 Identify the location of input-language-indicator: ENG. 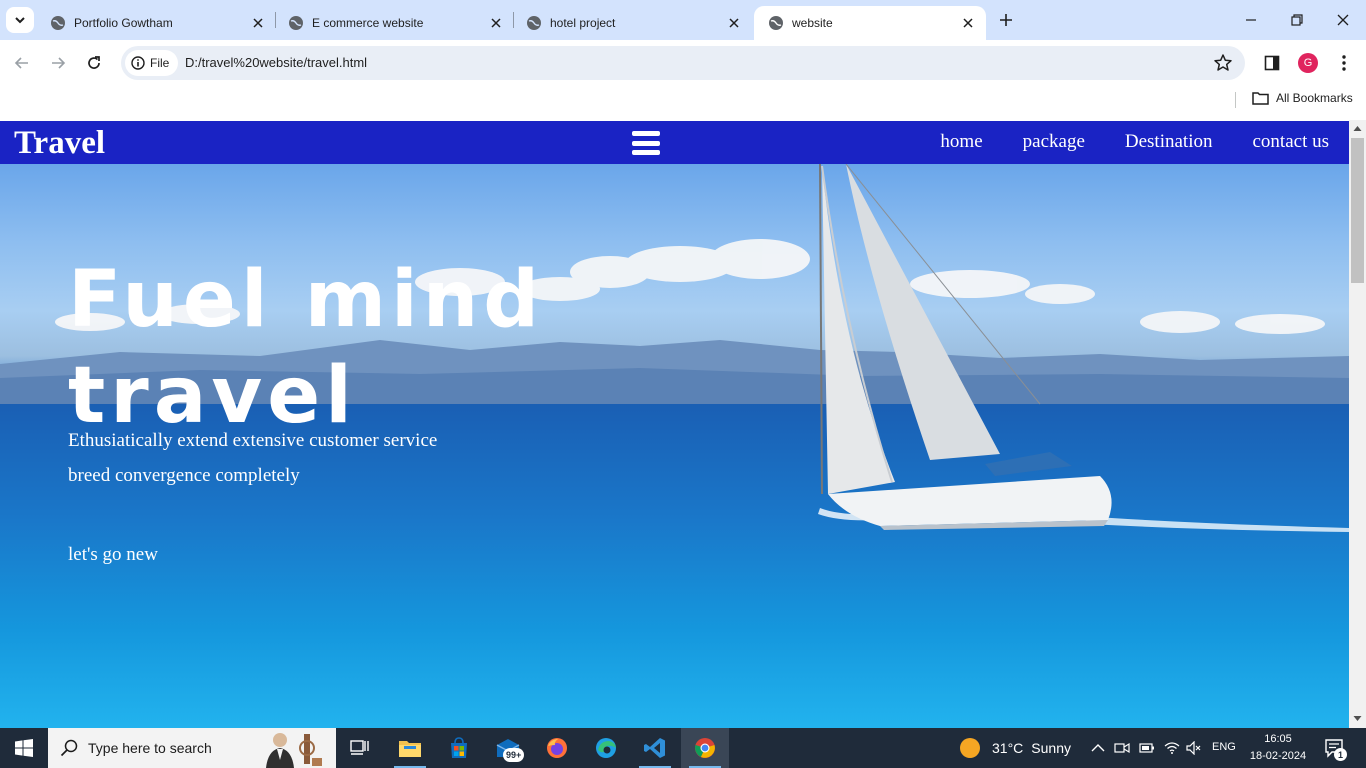
(1224, 747).